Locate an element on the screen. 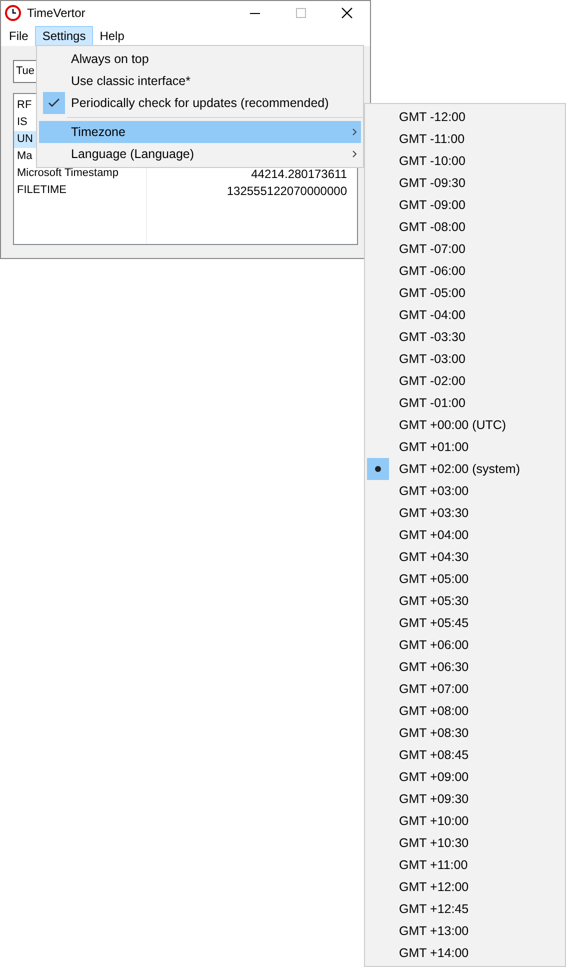  offset-option: GMT -10:00 is located at coordinates (465, 161).